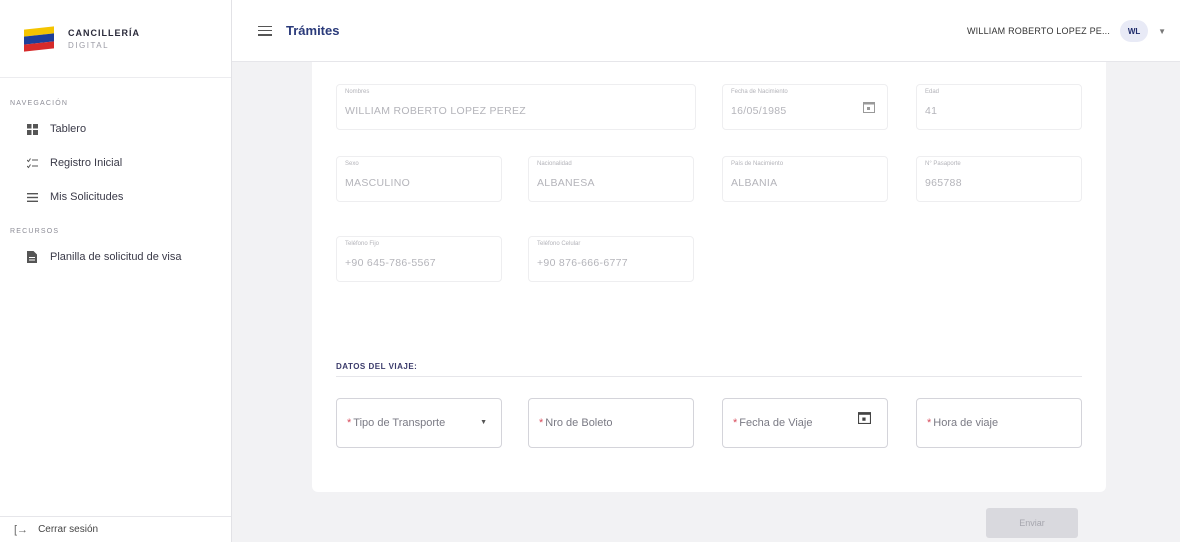 This screenshot has height=542, width=1180. What do you see at coordinates (754, 183) in the screenshot?
I see `pais-nacimiento-value: ALBANIA` at bounding box center [754, 183].